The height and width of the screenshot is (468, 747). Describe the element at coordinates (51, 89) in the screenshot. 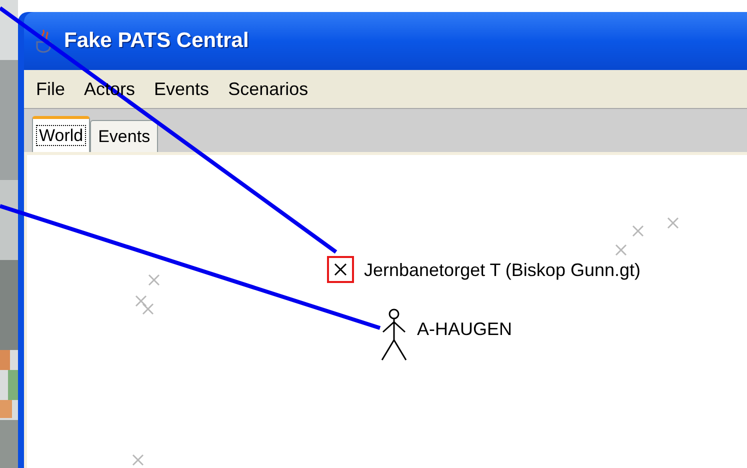

I see `menu-item: File` at that location.